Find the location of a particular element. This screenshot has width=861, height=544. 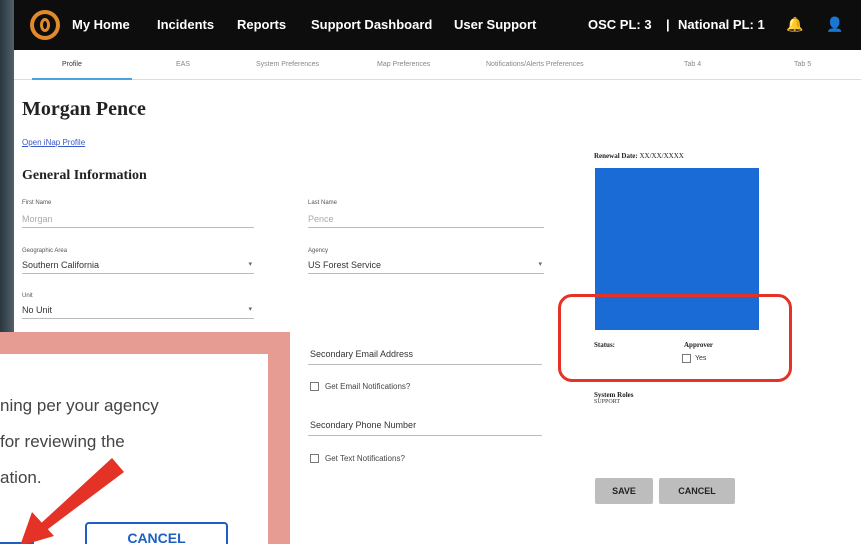

nav-incidents: Incidents is located at coordinates (185, 24).